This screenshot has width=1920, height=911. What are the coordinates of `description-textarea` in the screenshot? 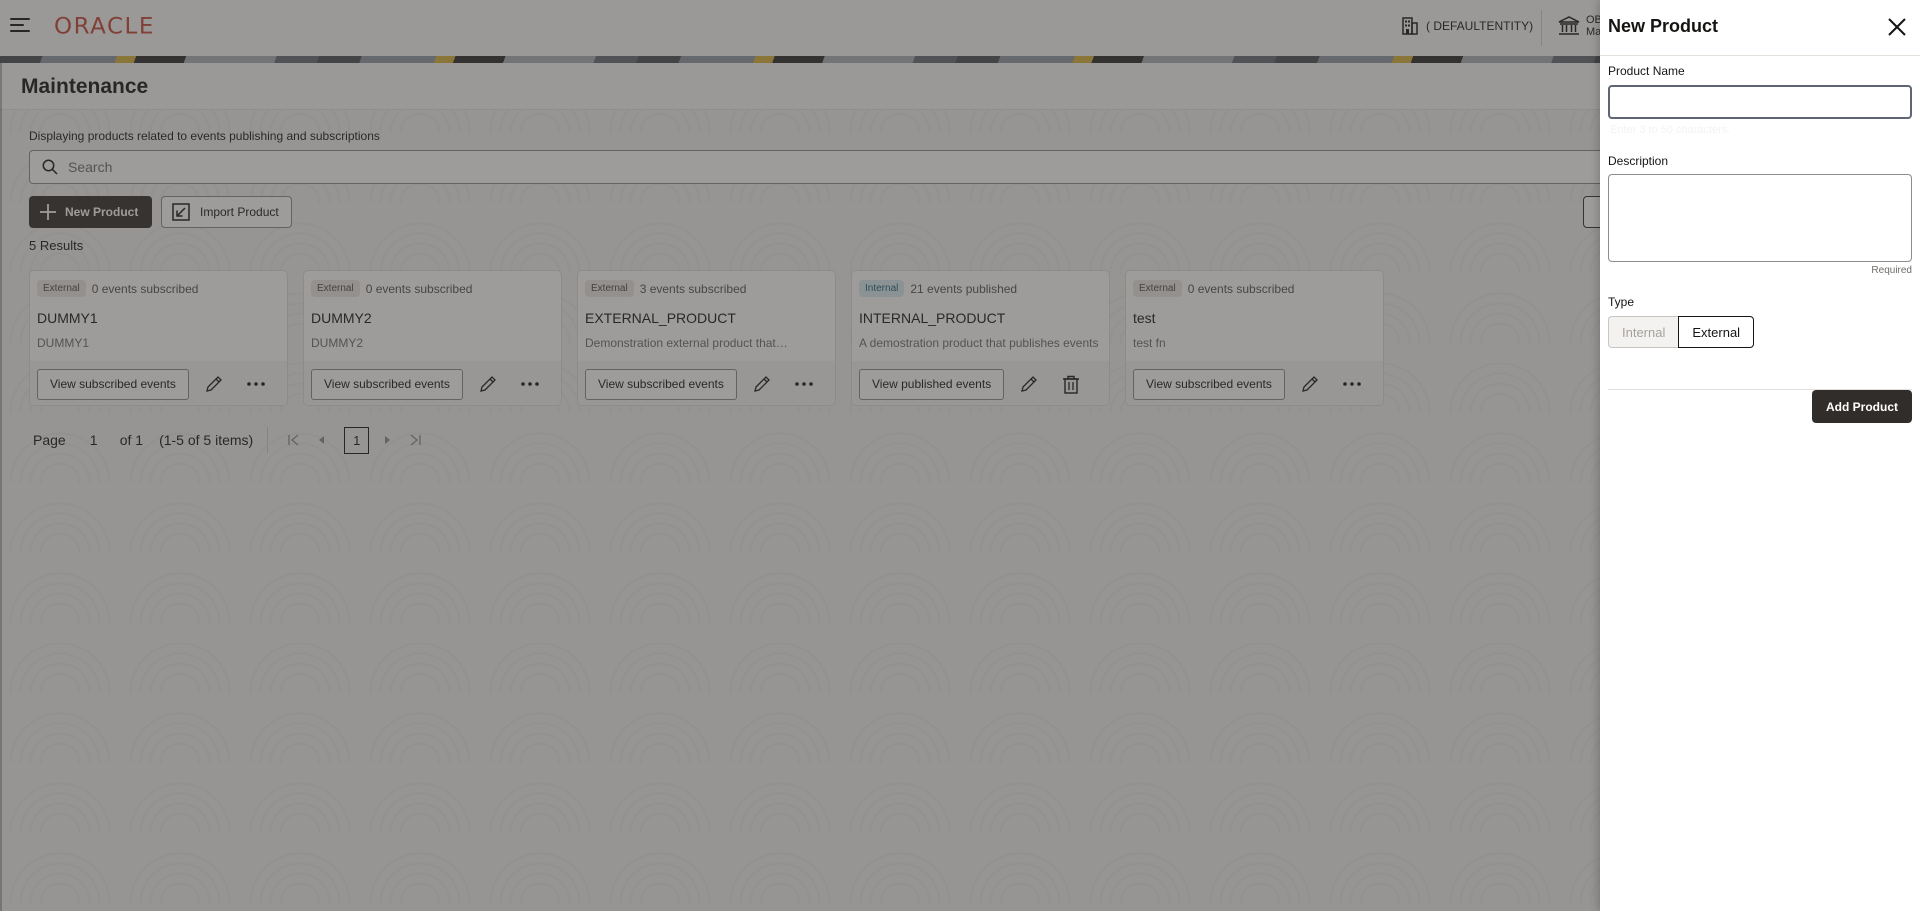 It's located at (1760, 218).